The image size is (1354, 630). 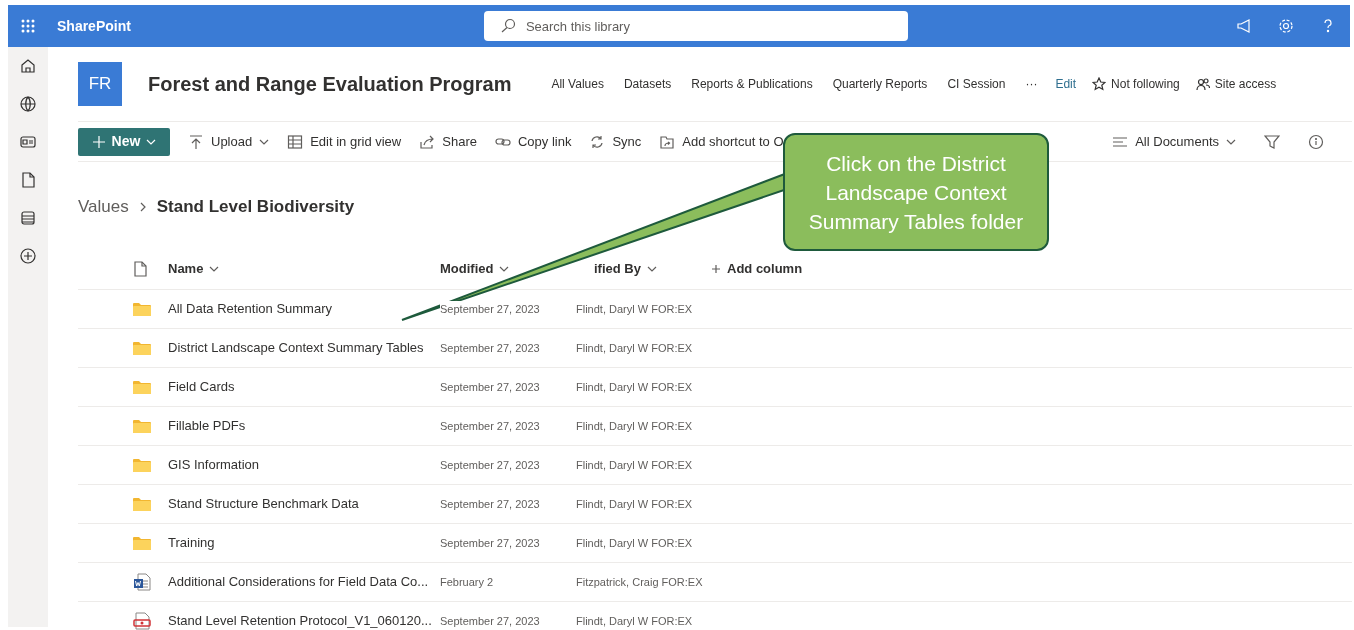 What do you see at coordinates (295, 141) in the screenshot?
I see `grid-icon` at bounding box center [295, 141].